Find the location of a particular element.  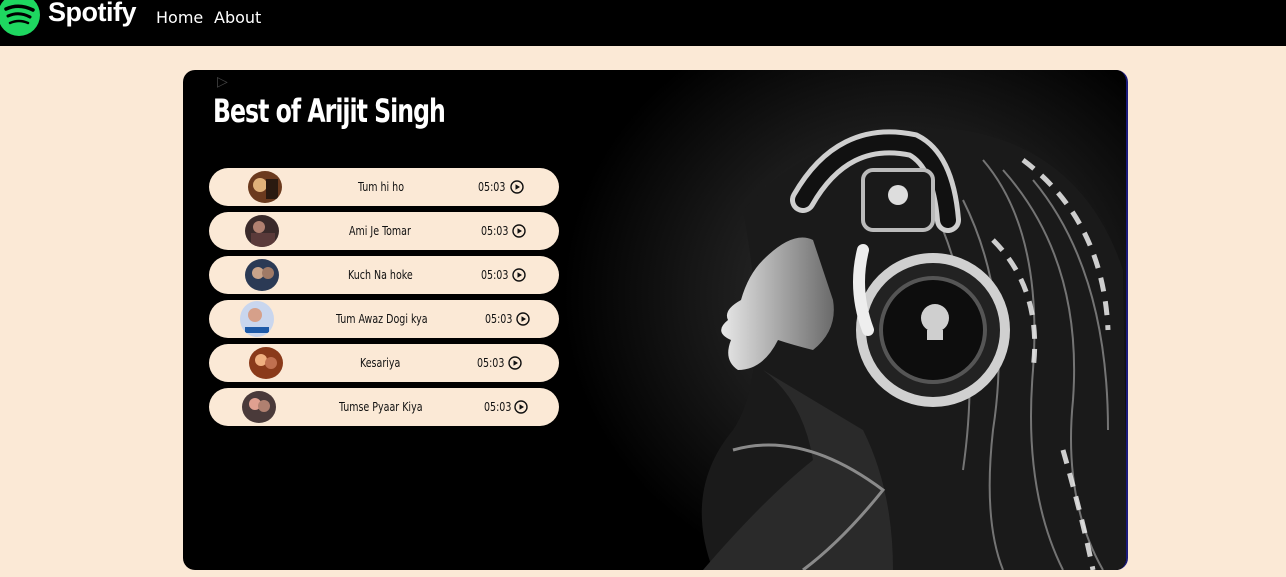

song-title: Kuch Na hoke is located at coordinates (380, 275).